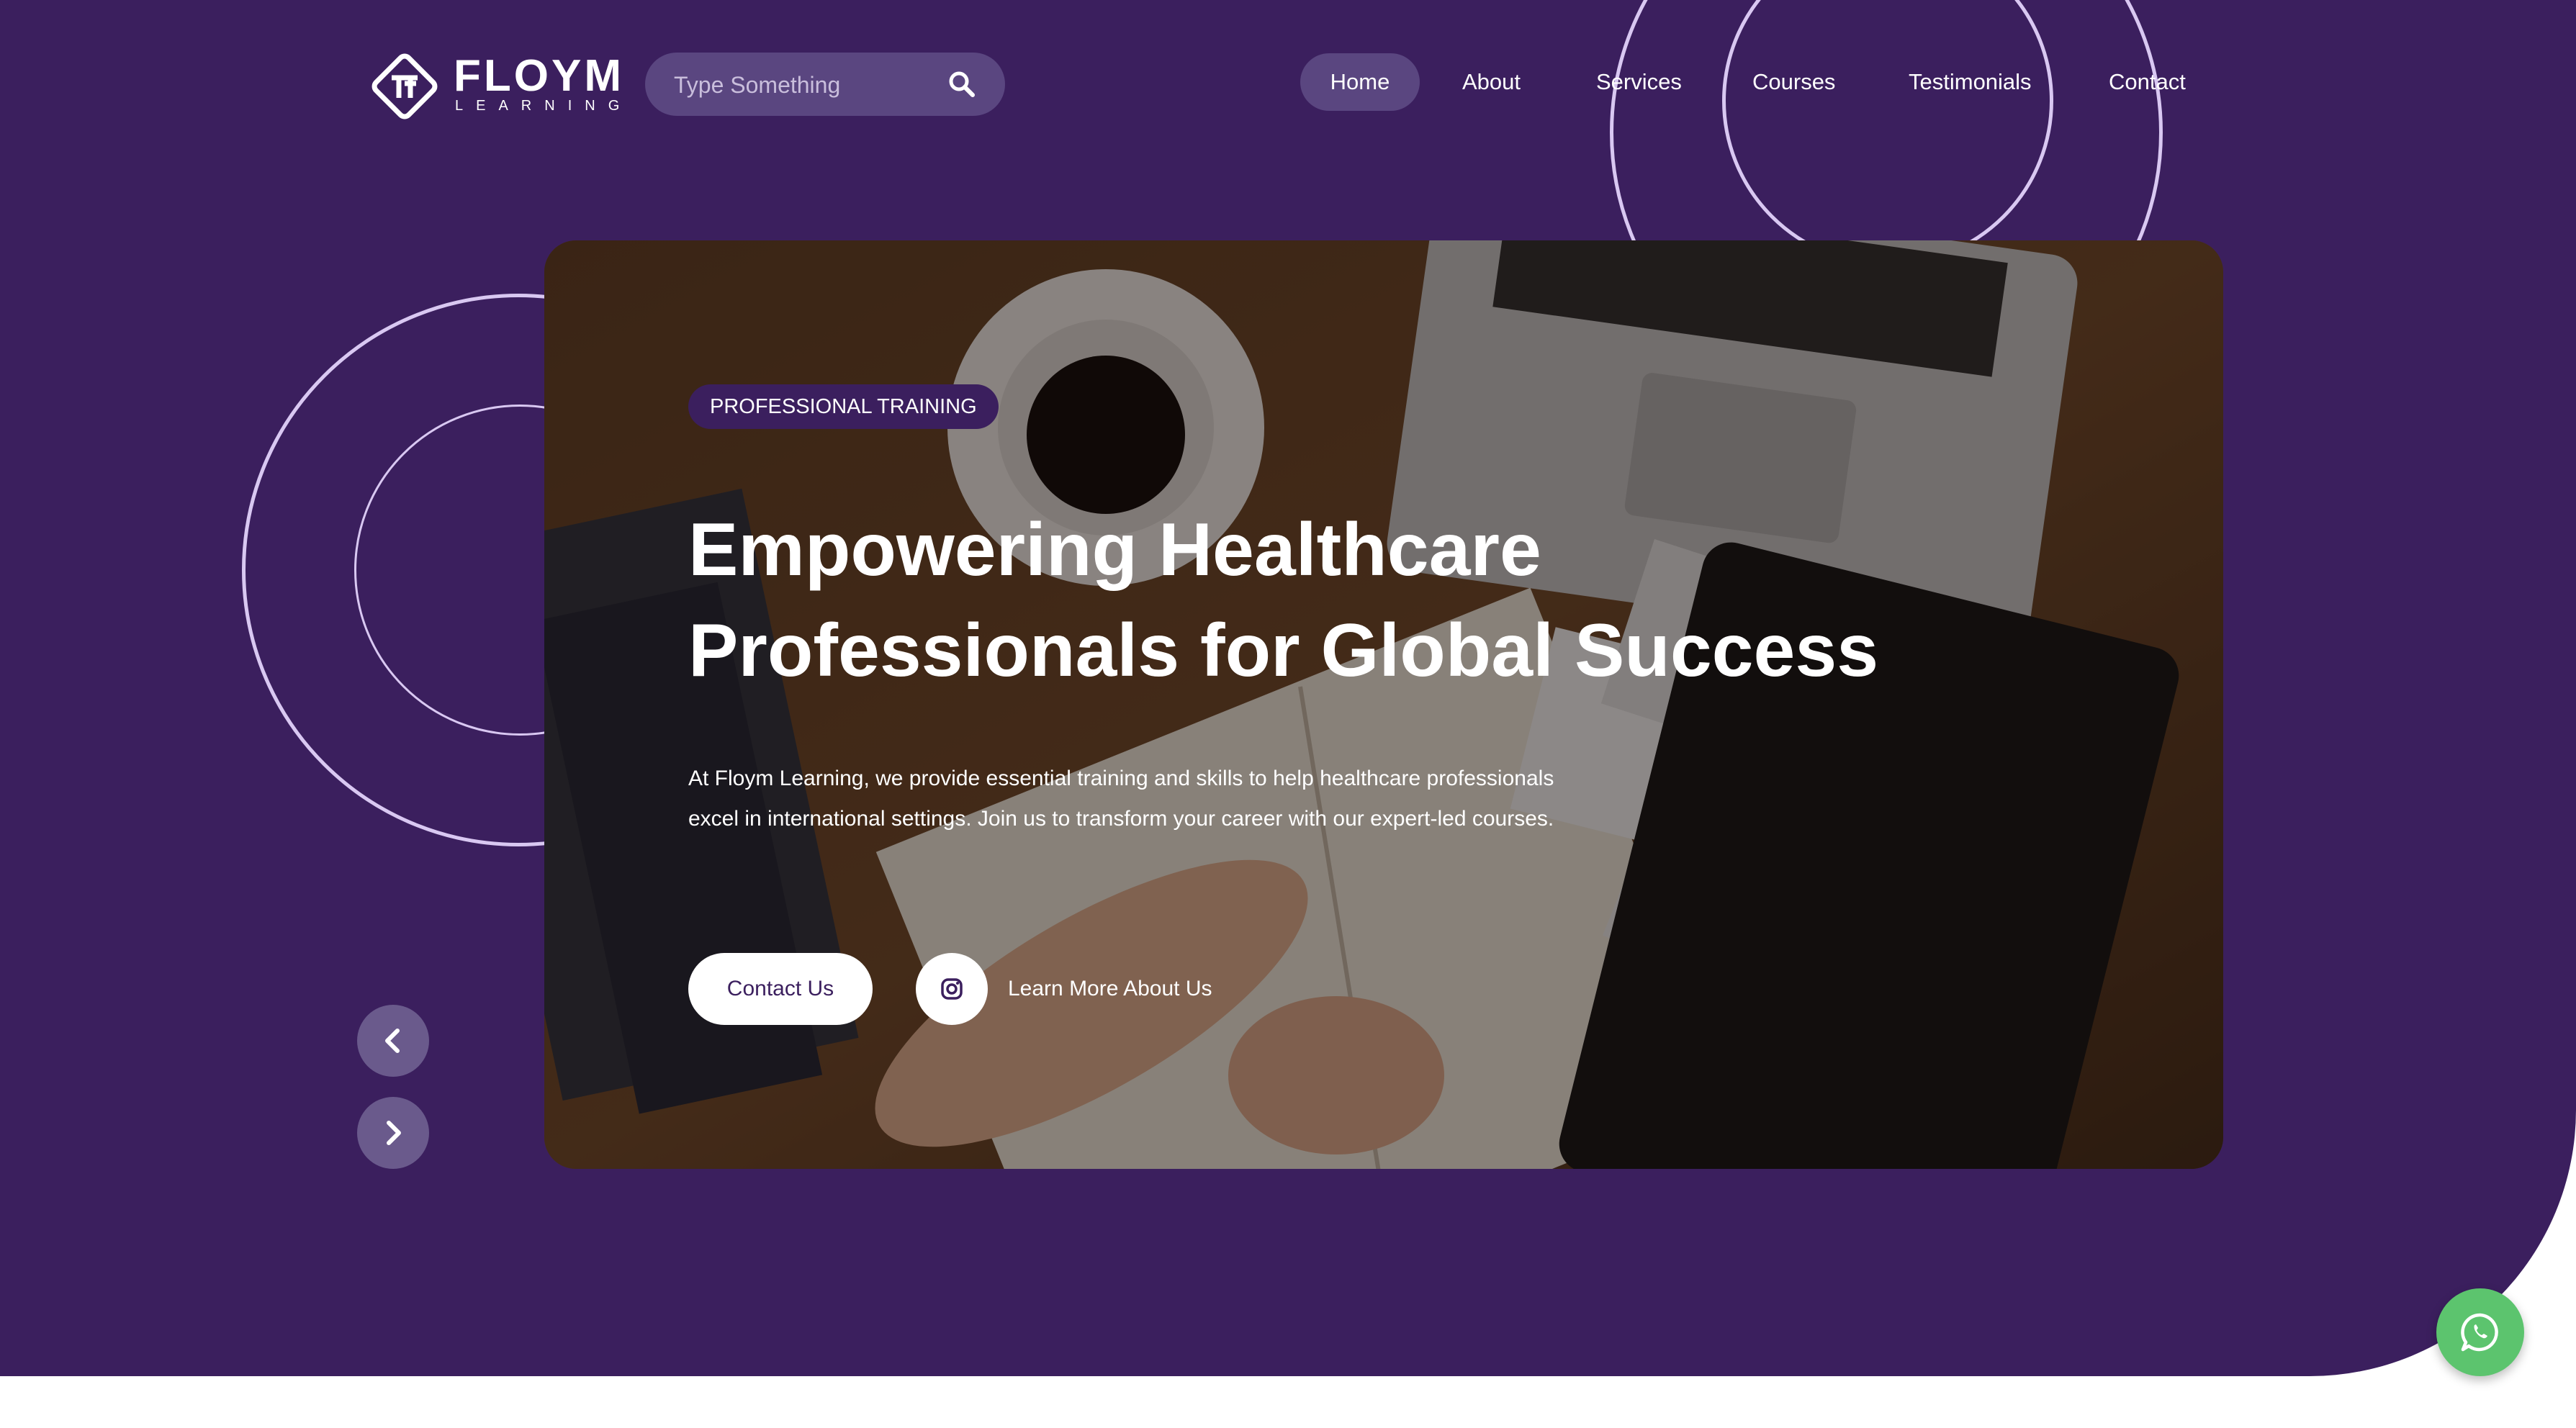 The width and height of the screenshot is (2576, 1428). What do you see at coordinates (803, 85) in the screenshot?
I see `search-input` at bounding box center [803, 85].